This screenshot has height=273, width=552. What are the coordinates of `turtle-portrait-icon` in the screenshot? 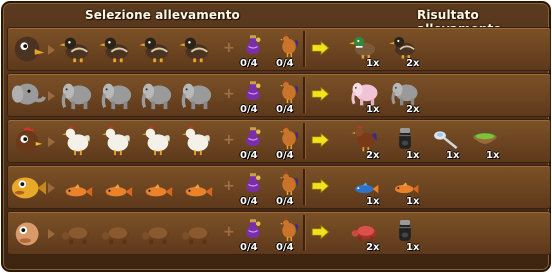 It's located at (29, 233).